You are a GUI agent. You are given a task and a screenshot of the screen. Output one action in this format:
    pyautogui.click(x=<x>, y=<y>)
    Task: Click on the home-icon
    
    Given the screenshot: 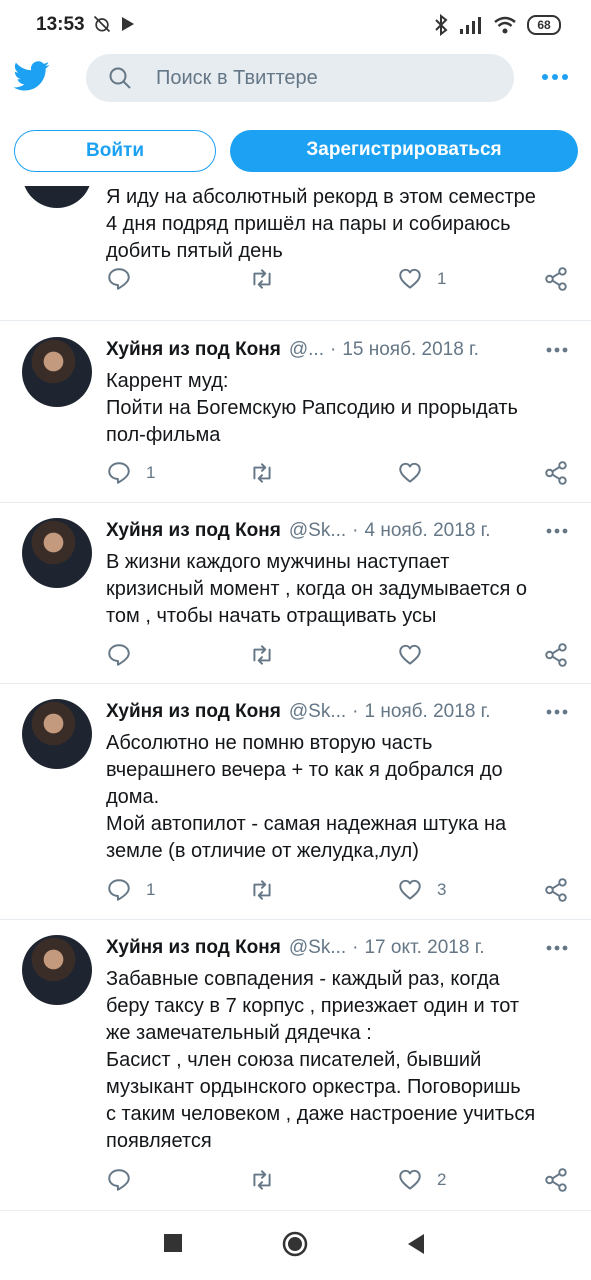 What is the action you would take?
    pyautogui.click(x=295, y=1244)
    